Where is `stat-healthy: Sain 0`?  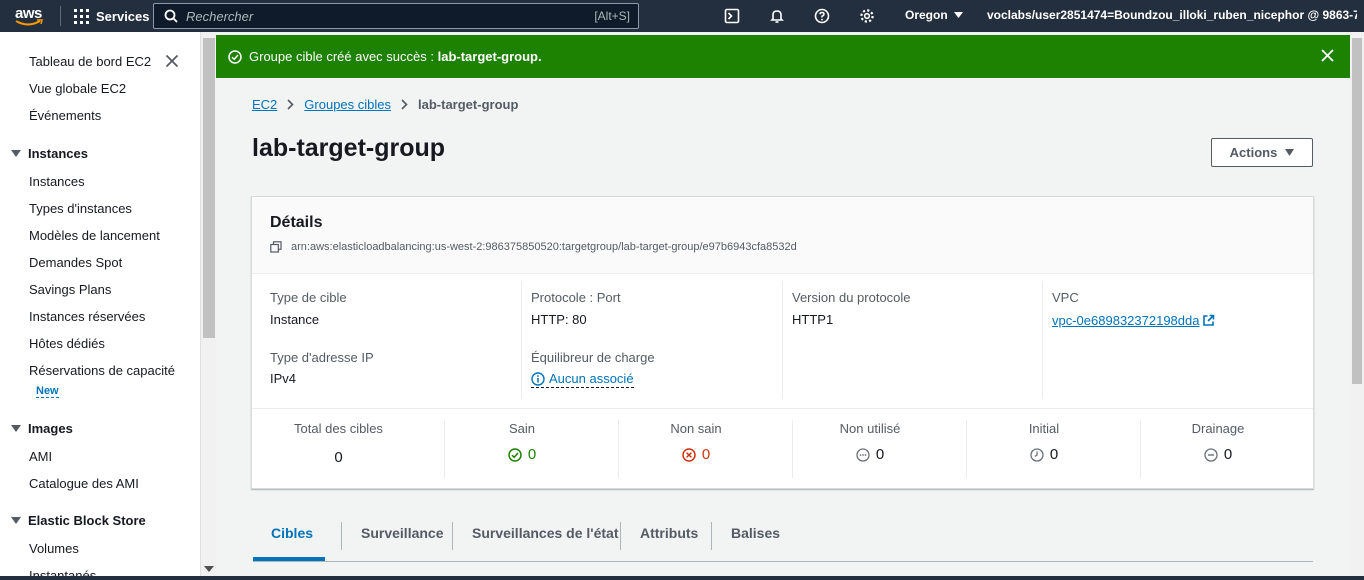 stat-healthy: Sain 0 is located at coordinates (522, 442).